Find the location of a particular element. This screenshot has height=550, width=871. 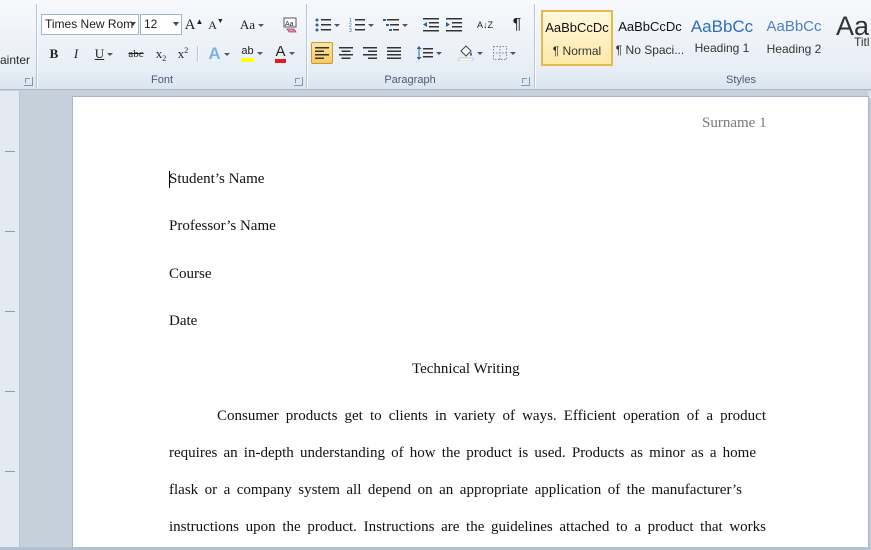

font-name-combobox: Times New Rom is located at coordinates (90, 24).